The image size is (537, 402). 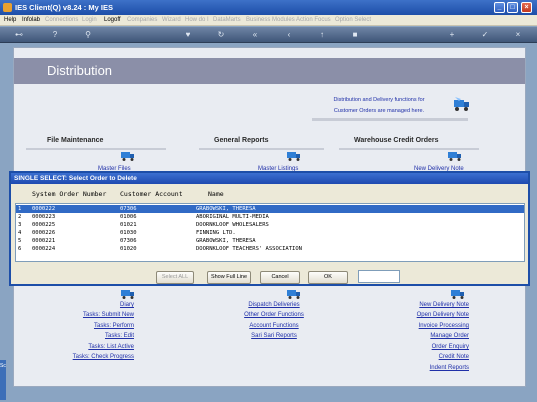 I want to click on link-tasks-edit: Tasks: Edit, so click(x=84, y=336).